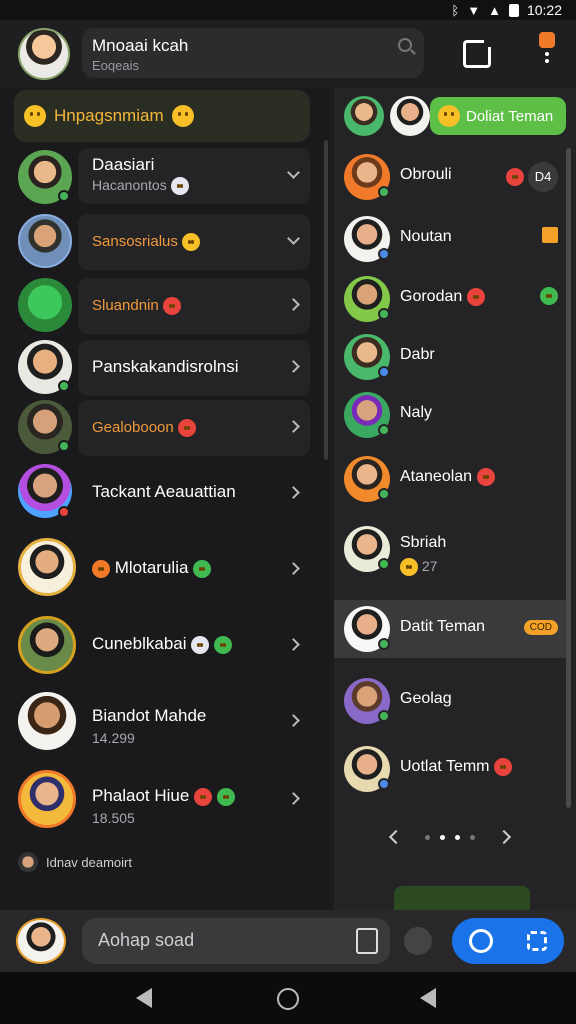 The height and width of the screenshot is (1024, 576). I want to click on search-icon, so click(405, 45).